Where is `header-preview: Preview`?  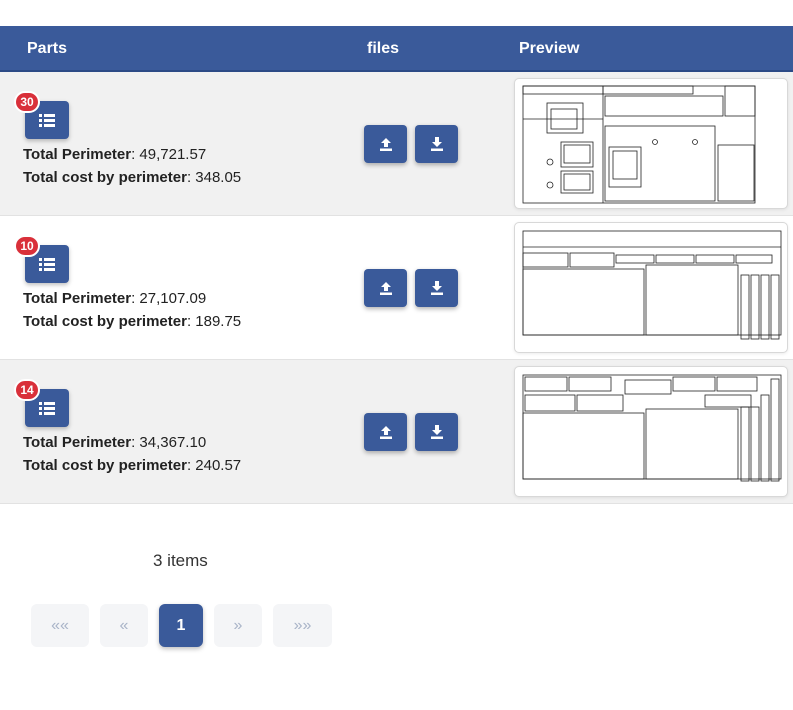
header-preview: Preview is located at coordinates (549, 48).